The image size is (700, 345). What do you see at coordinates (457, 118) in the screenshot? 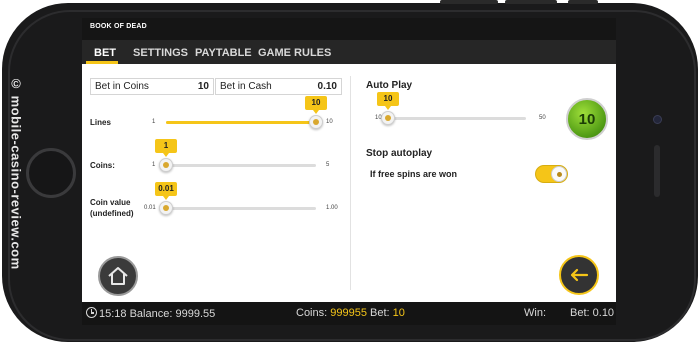
I see `autoplay-slider` at bounding box center [457, 118].